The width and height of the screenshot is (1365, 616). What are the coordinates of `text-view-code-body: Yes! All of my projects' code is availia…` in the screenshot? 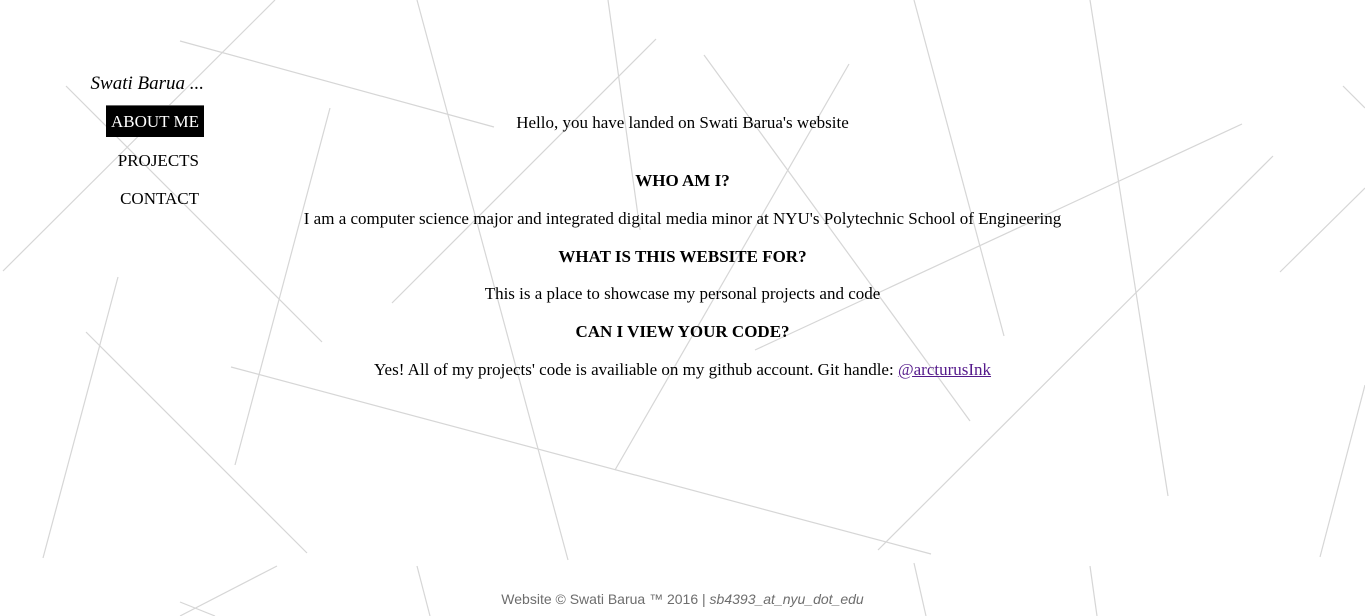 It's located at (635, 369).